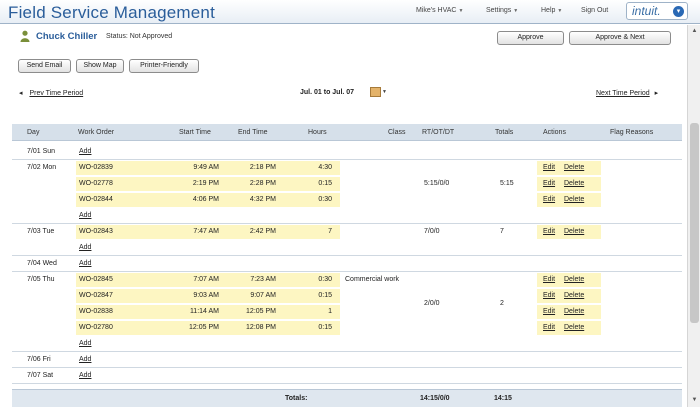 The height and width of the screenshot is (407, 700). Describe the element at coordinates (96, 279) in the screenshot. I see `work-order-link: WO-02845` at that location.